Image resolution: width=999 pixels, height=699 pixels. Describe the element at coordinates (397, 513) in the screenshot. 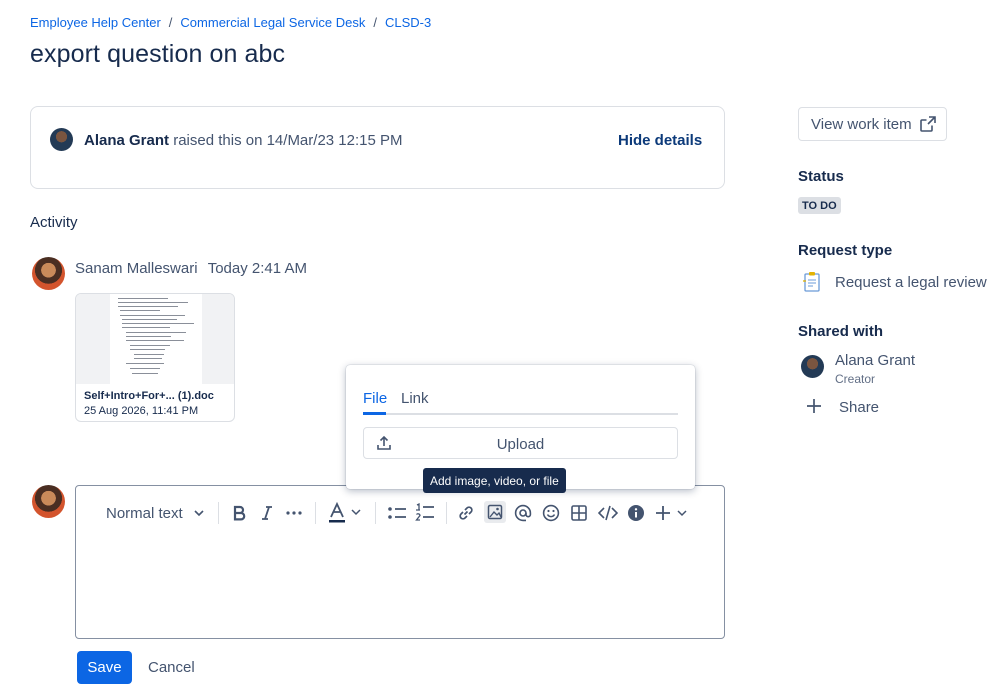

I see `bullet-list-icon` at that location.